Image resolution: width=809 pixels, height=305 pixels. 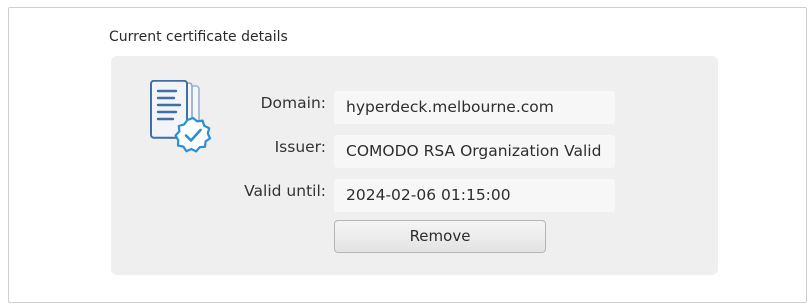 I want to click on domain-value: hyperdeck.melbourne.com, so click(x=474, y=107).